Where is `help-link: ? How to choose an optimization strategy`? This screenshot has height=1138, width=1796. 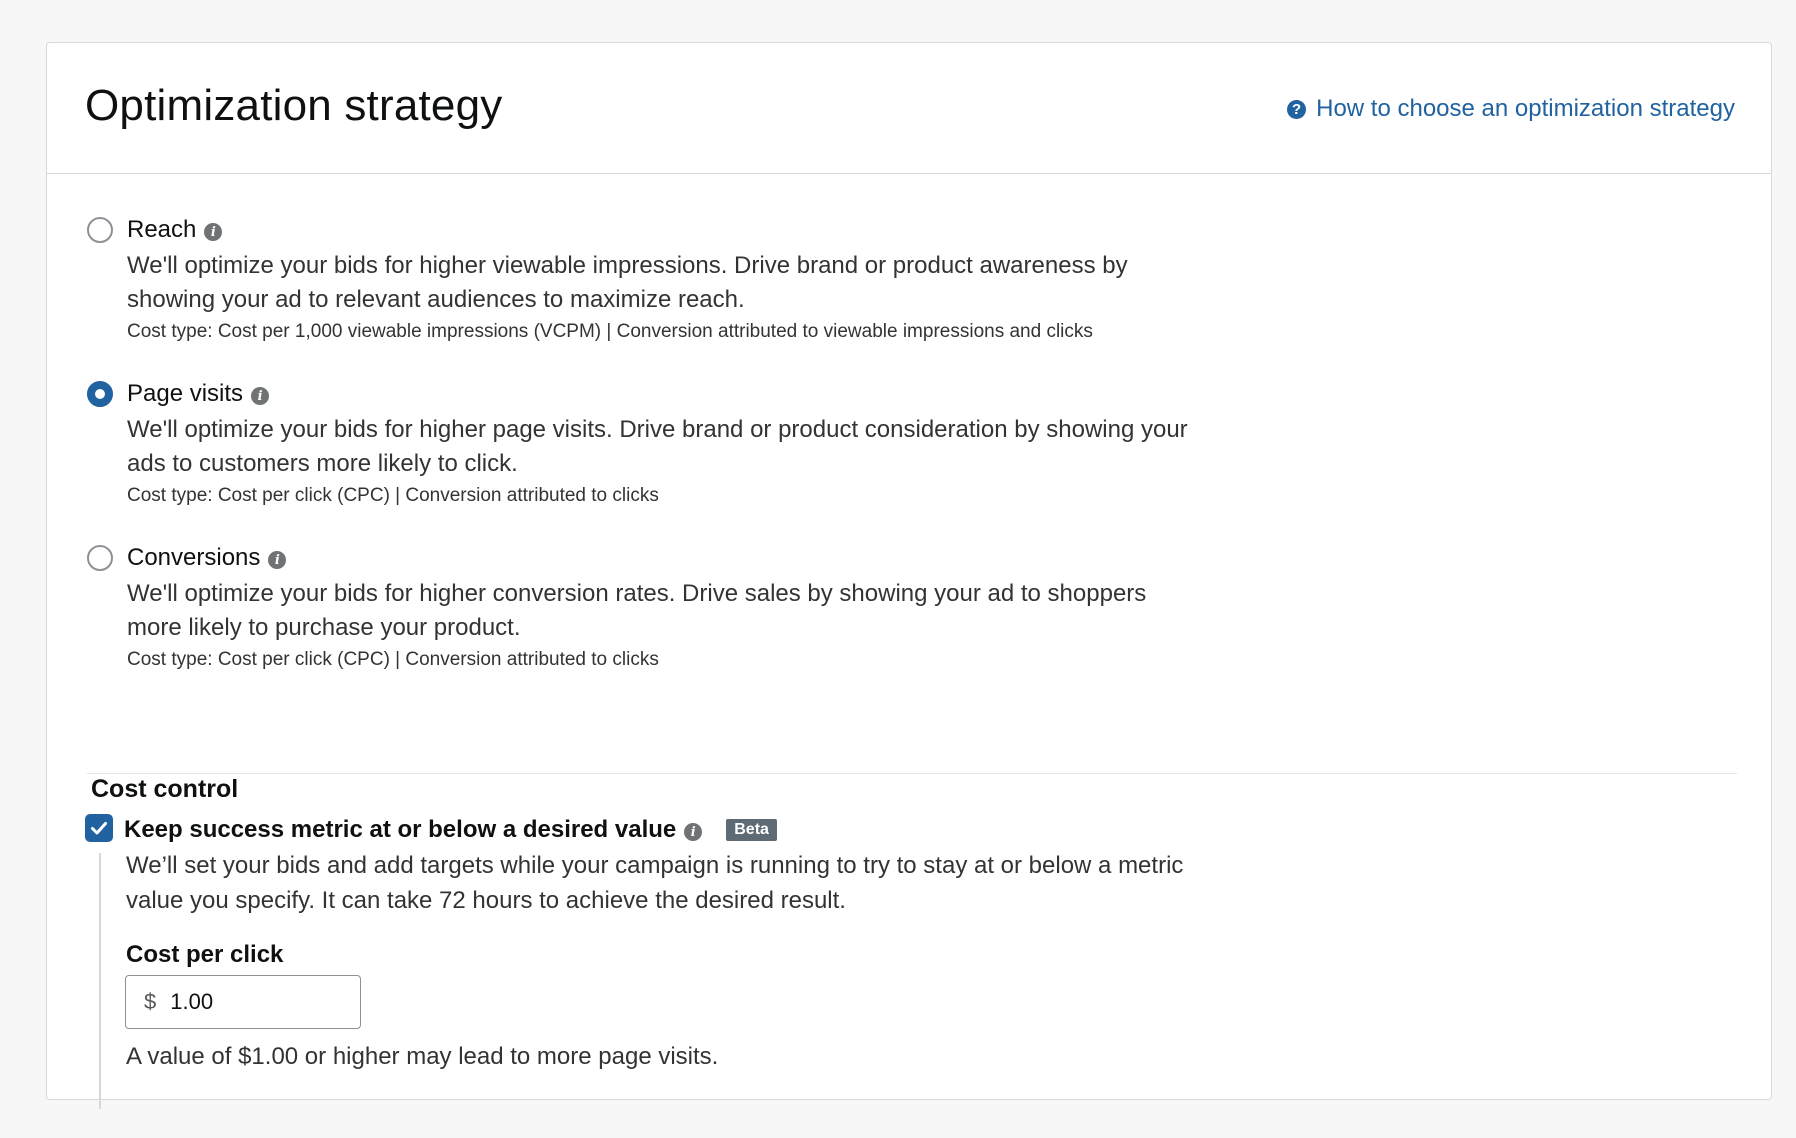
help-link: ? How to choose an optimization strategy is located at coordinates (1511, 109).